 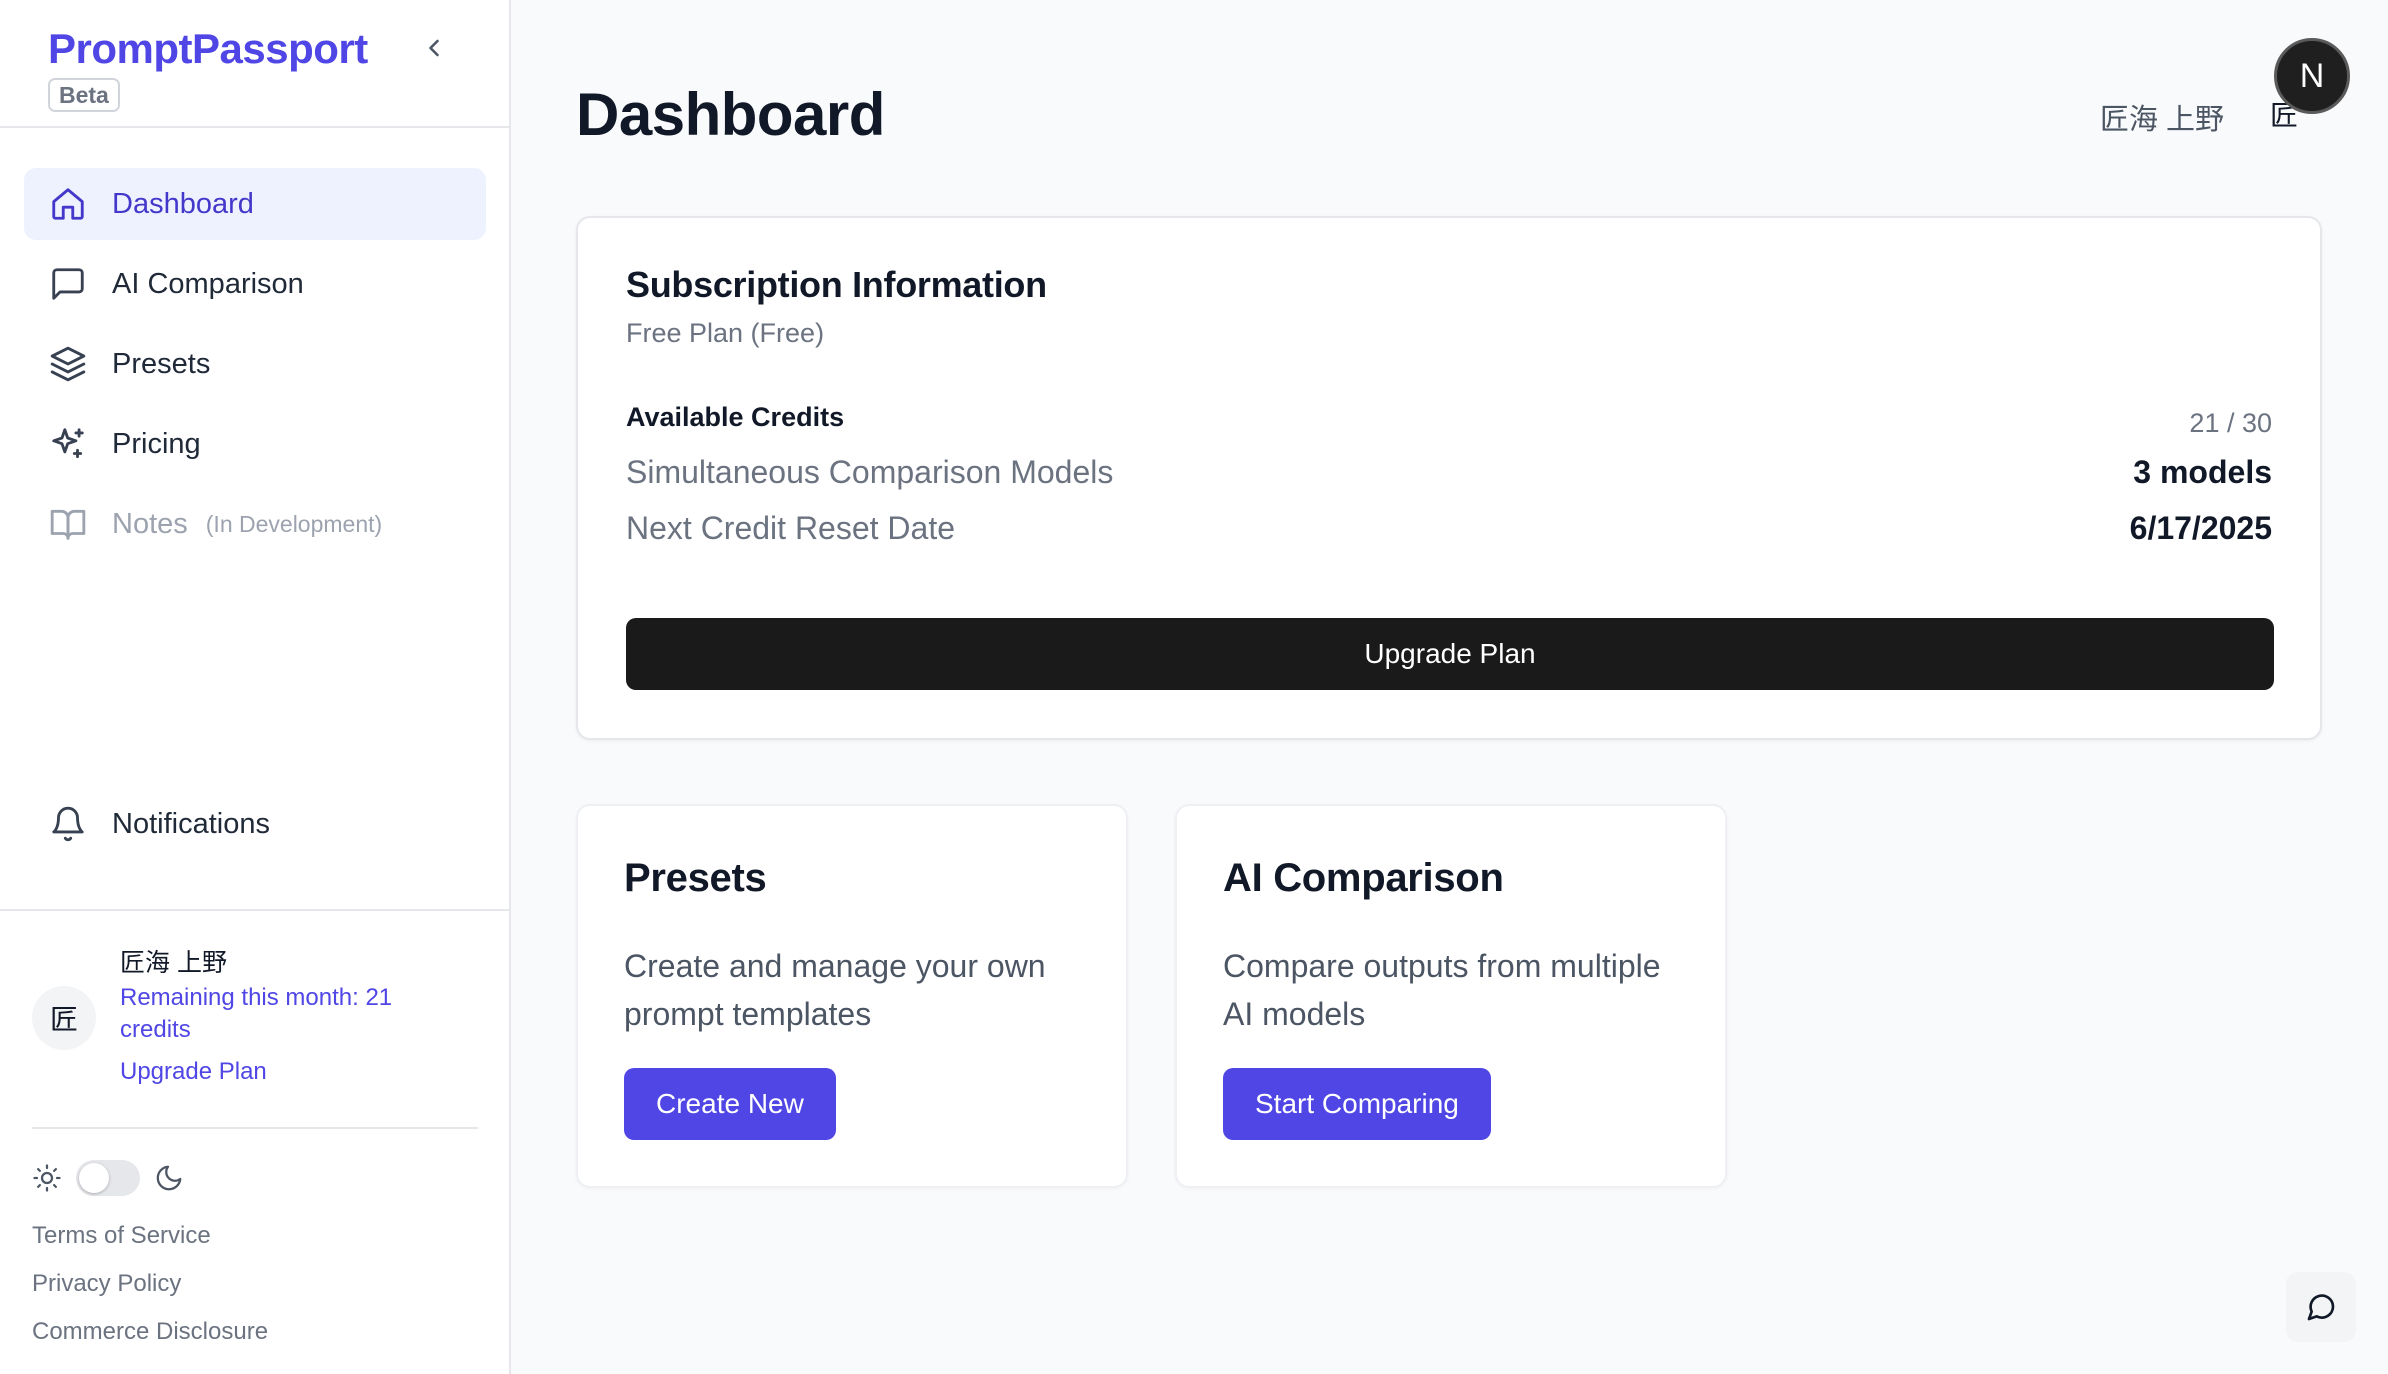 I want to click on avatar: 匠, so click(x=64, y=1018).